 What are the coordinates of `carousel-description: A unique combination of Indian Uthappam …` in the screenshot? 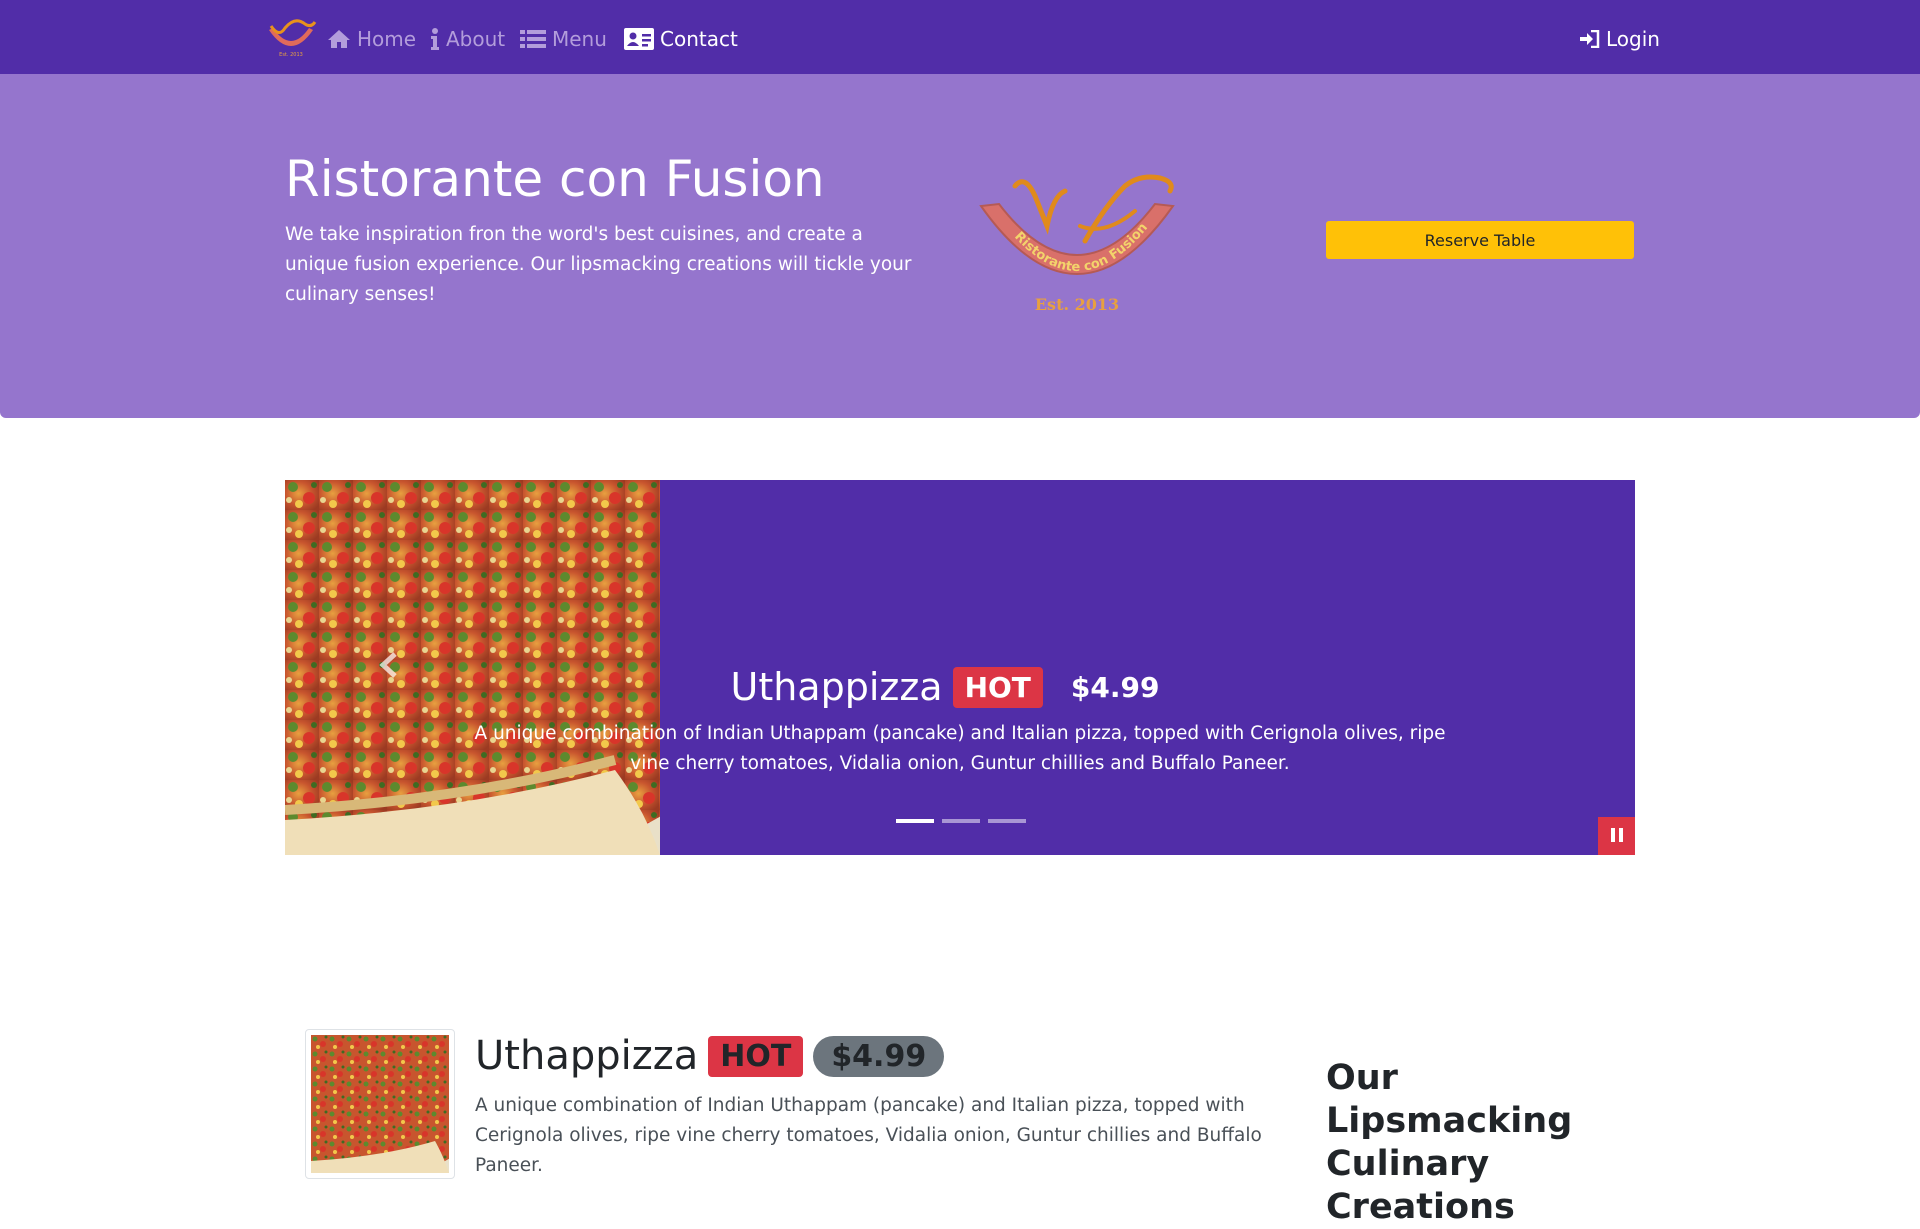 It's located at (960, 748).